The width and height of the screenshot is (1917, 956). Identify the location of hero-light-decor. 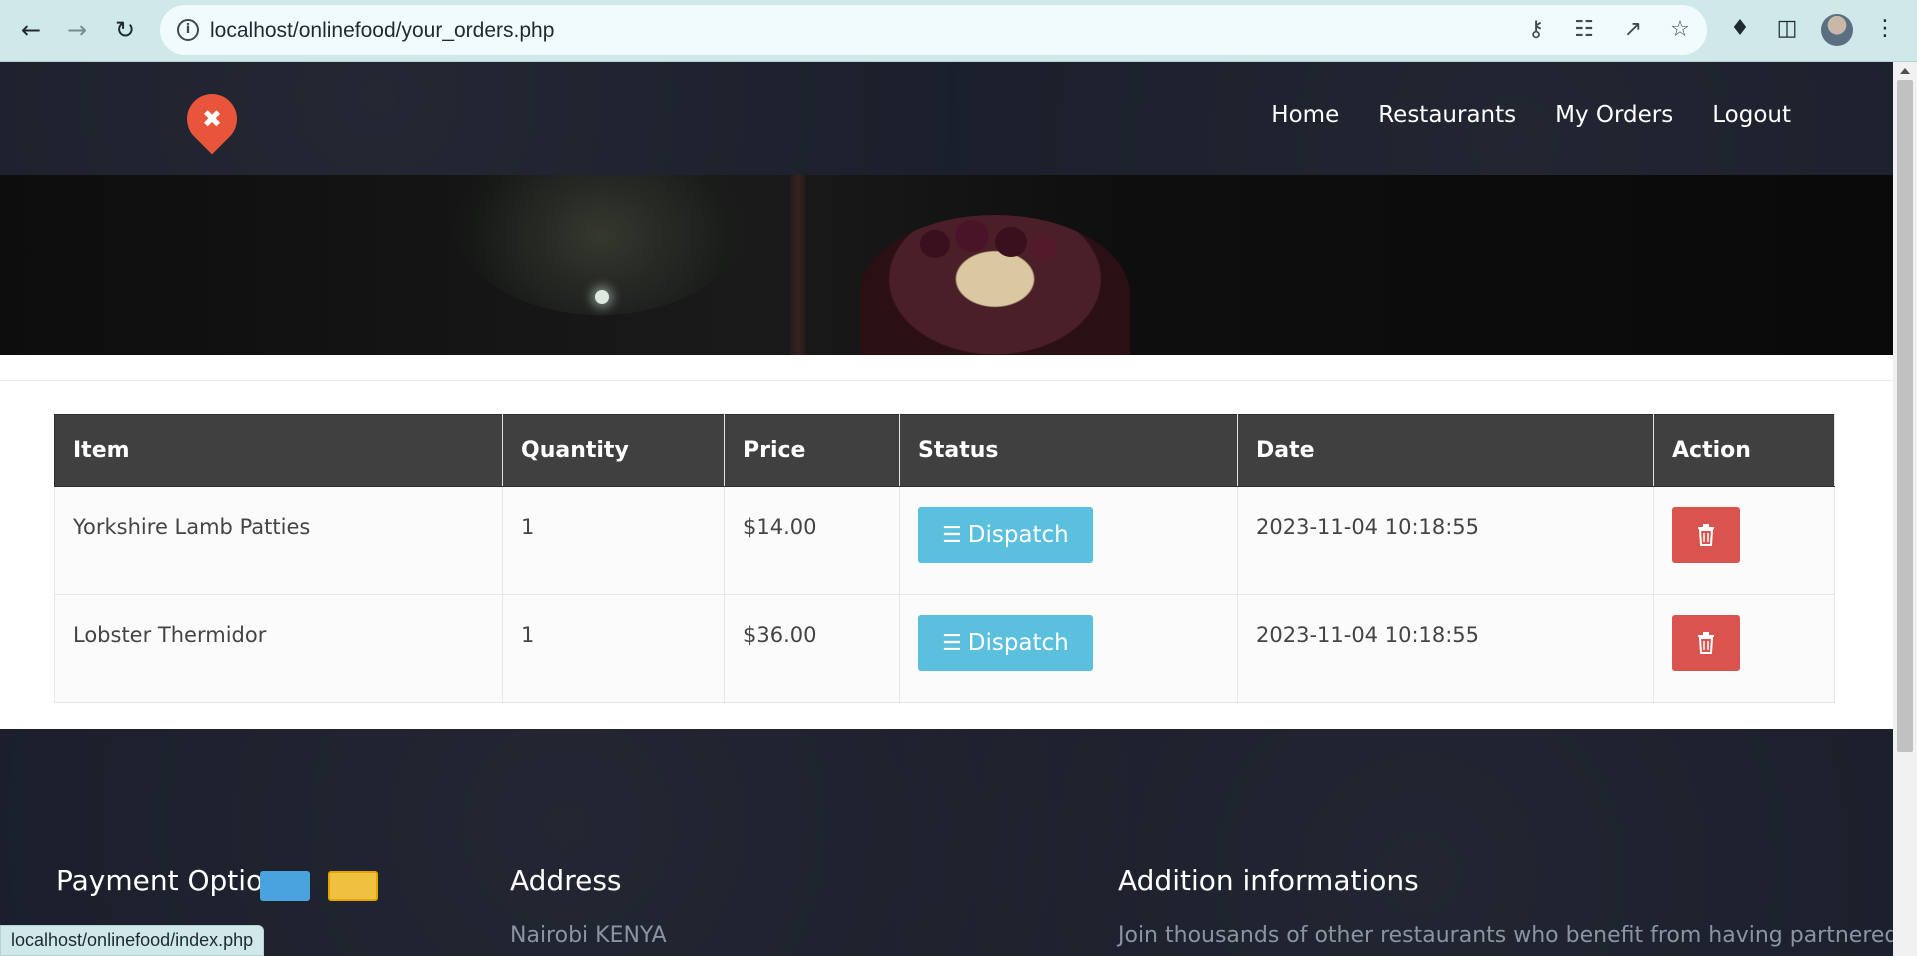
(602, 297).